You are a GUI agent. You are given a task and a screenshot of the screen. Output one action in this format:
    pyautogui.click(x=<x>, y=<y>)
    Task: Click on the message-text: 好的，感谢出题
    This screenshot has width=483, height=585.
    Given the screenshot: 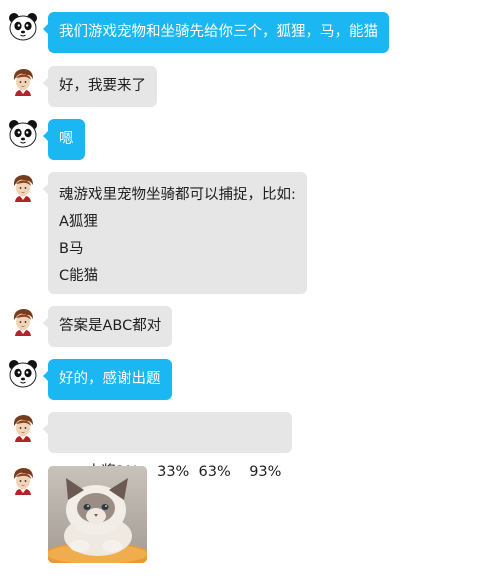 What is the action you would take?
    pyautogui.click(x=110, y=379)
    